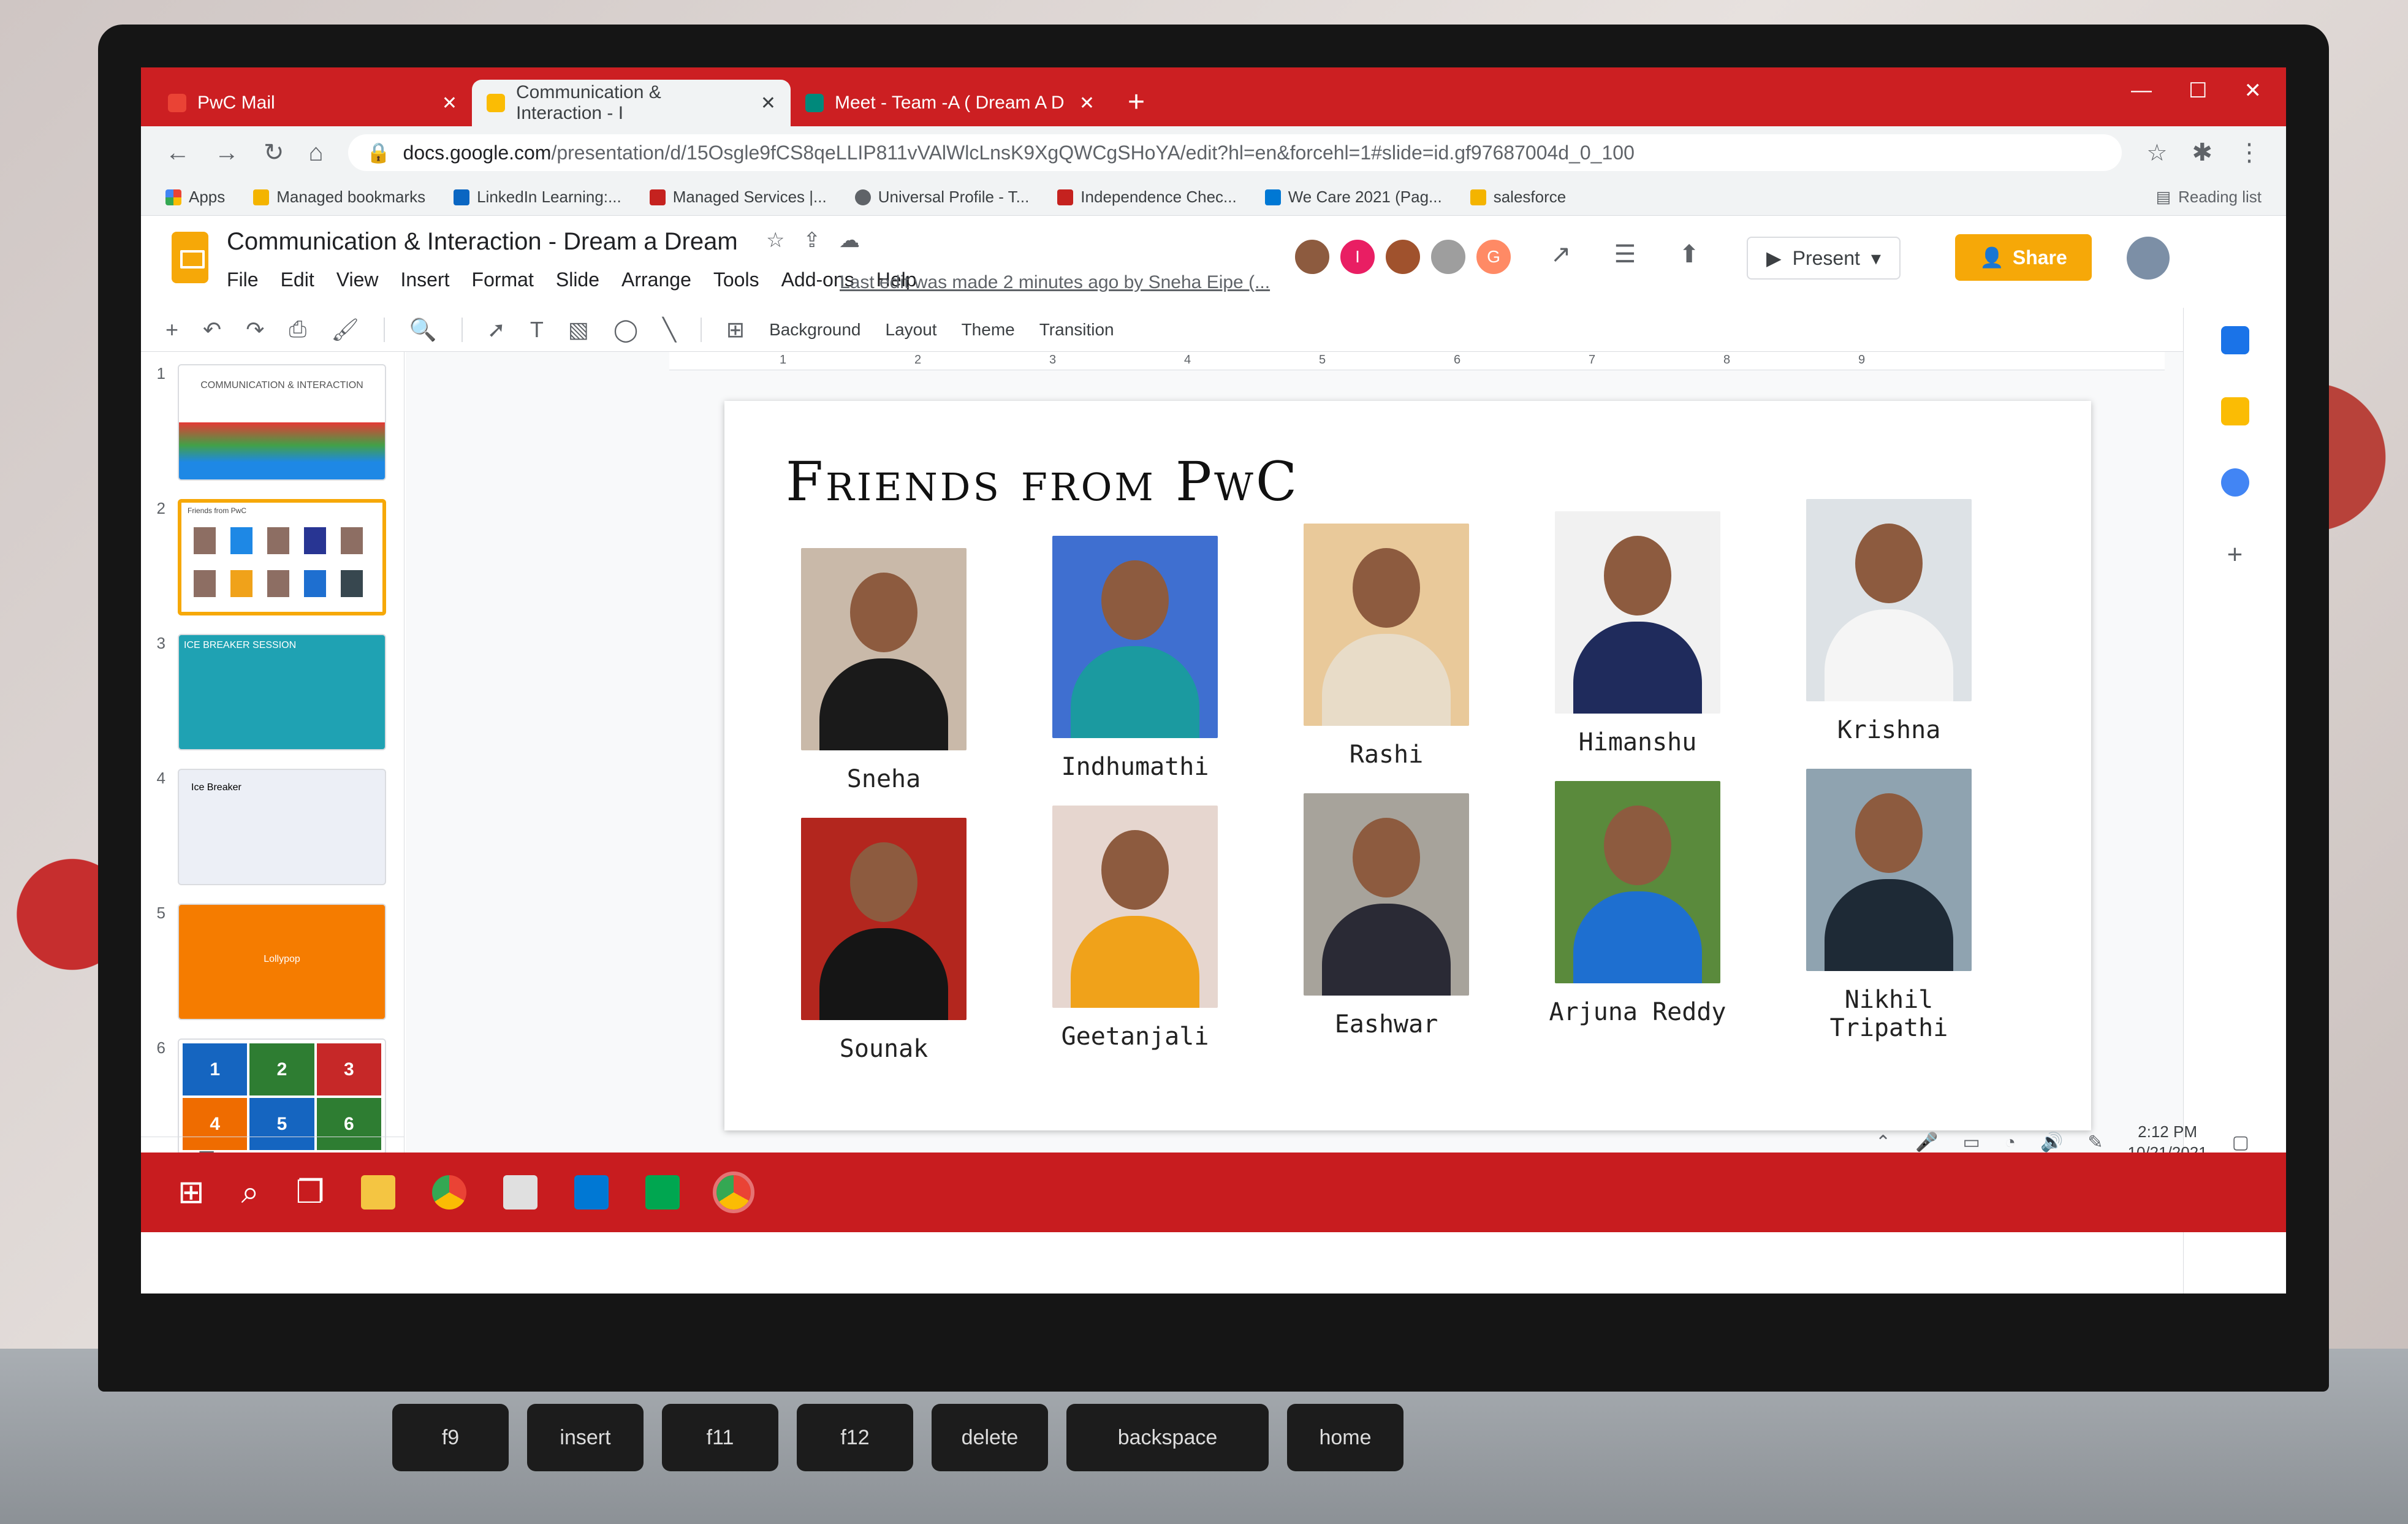  What do you see at coordinates (631, 103) in the screenshot?
I see `tab-communication: Communication & Interaction - I ✕` at bounding box center [631, 103].